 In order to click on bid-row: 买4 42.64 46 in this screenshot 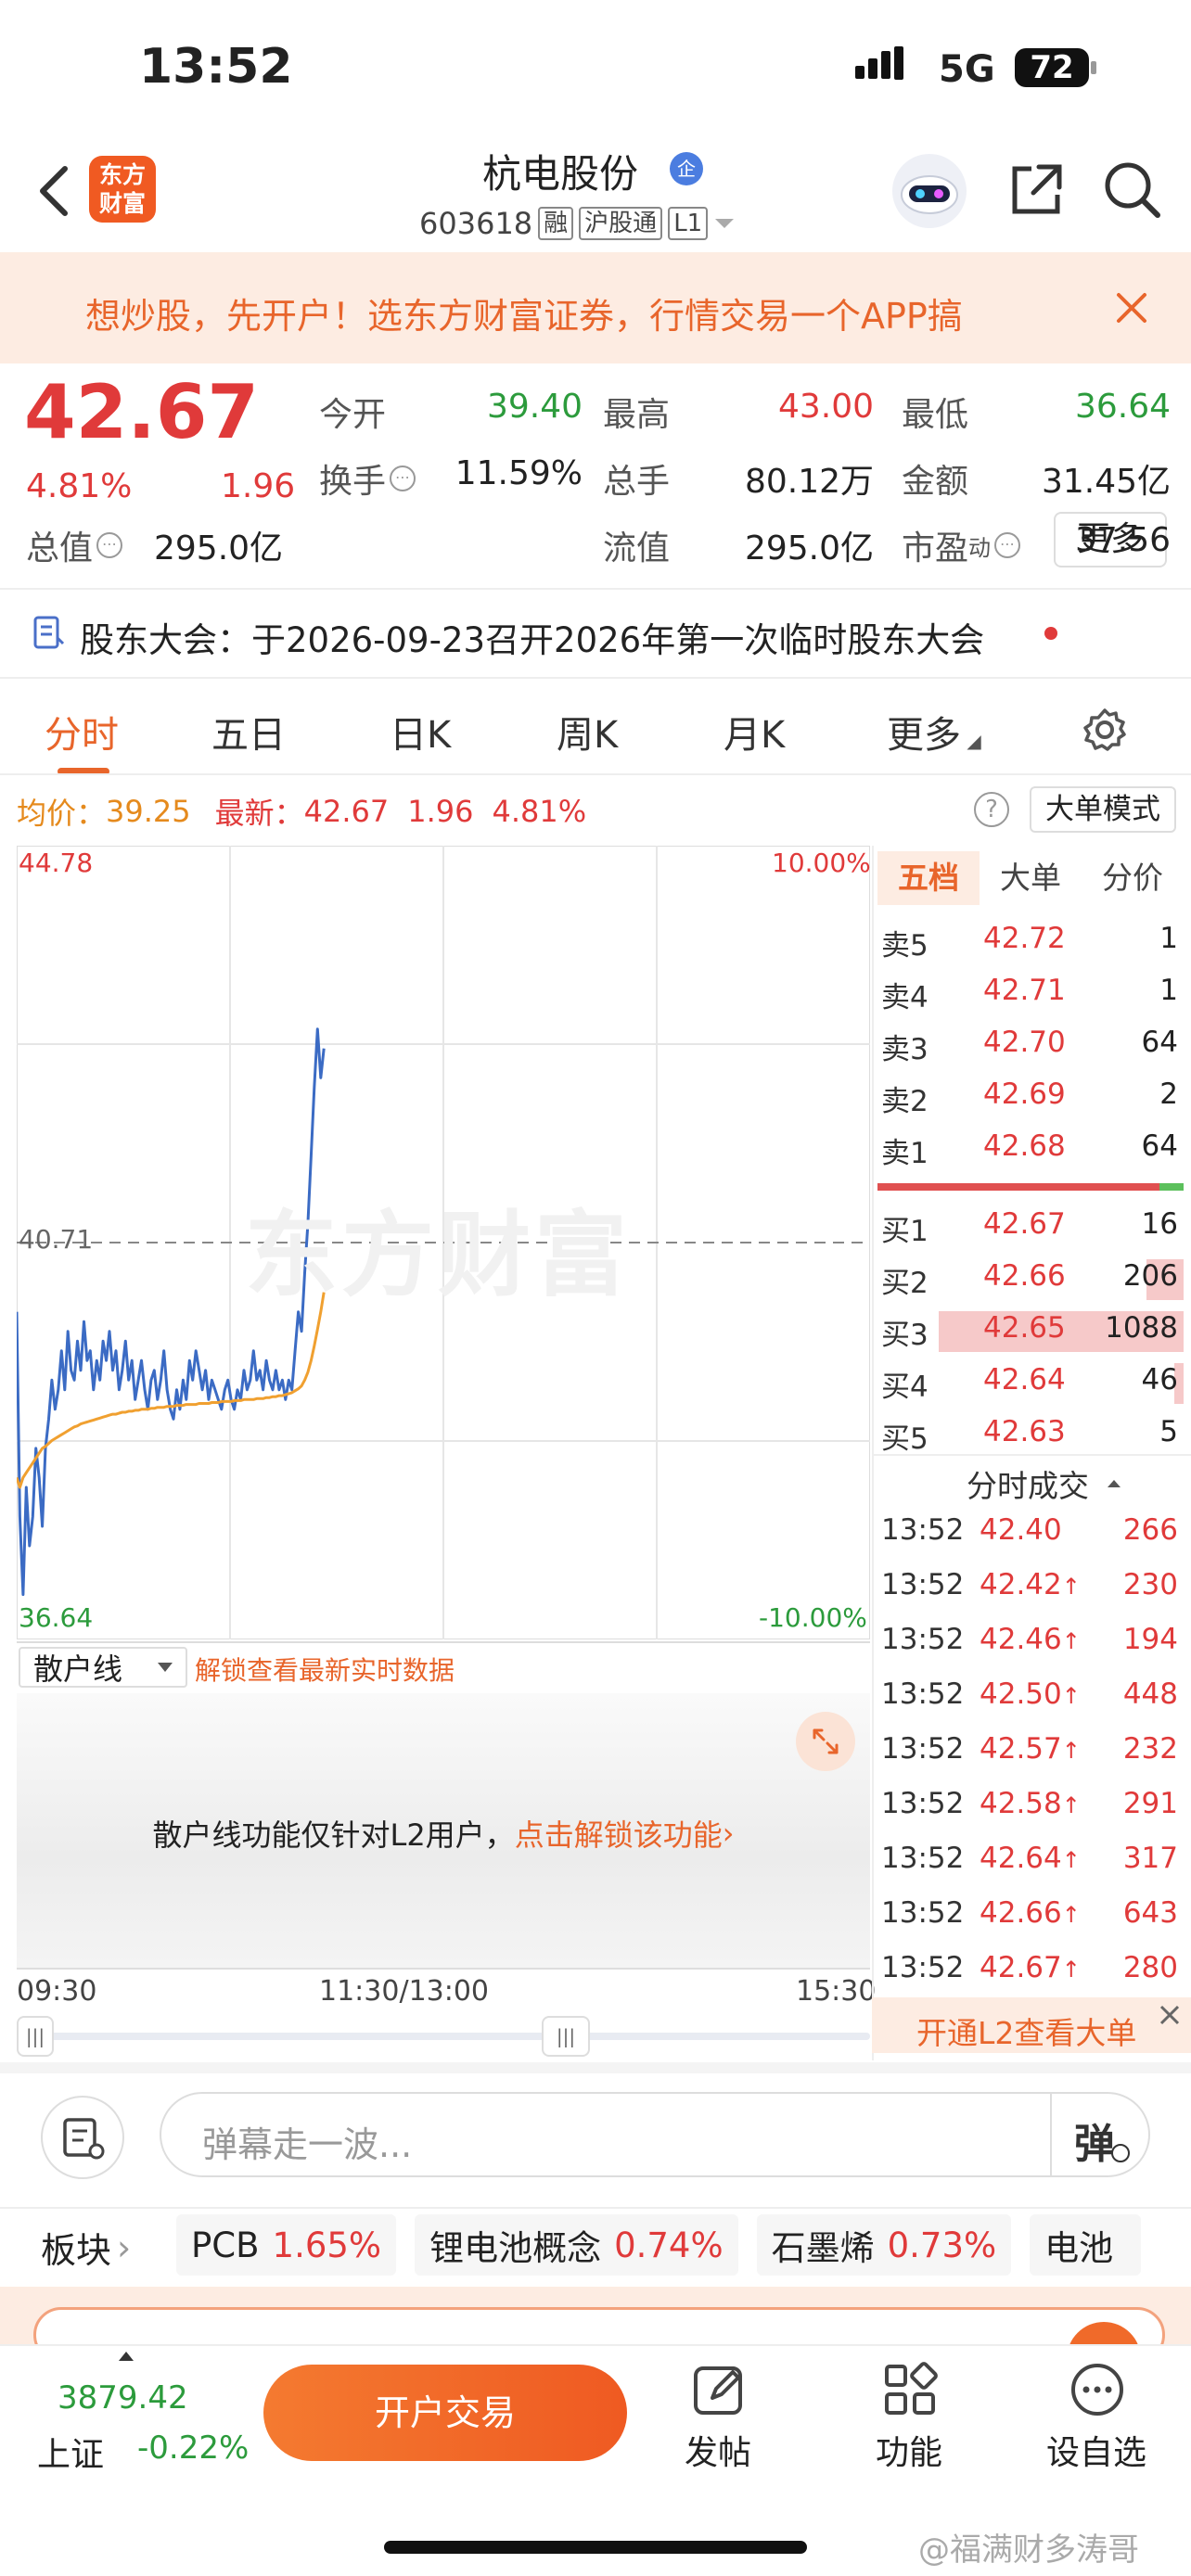, I will do `click(1030, 1382)`.